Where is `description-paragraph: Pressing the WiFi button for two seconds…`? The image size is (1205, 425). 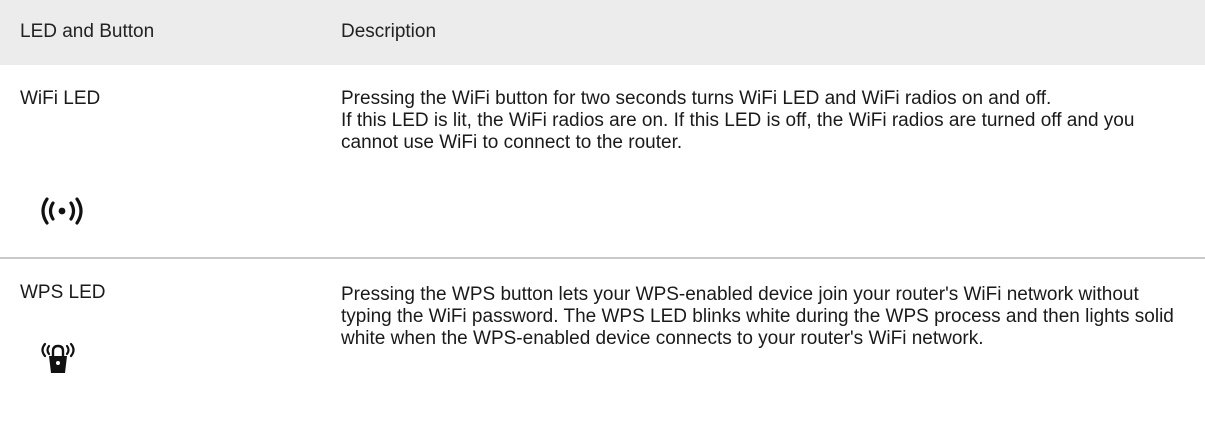 description-paragraph: Pressing the WiFi button for two seconds… is located at coordinates (696, 98).